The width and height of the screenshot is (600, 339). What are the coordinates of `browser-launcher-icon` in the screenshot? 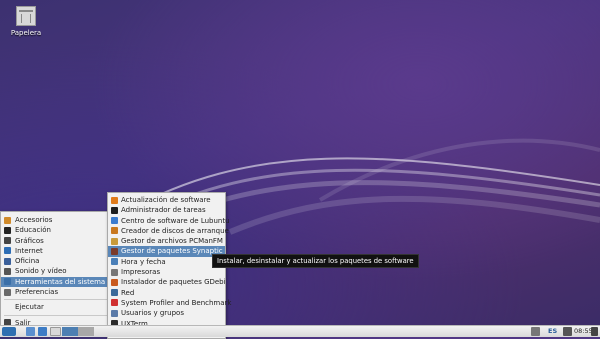 It's located at (55, 331).